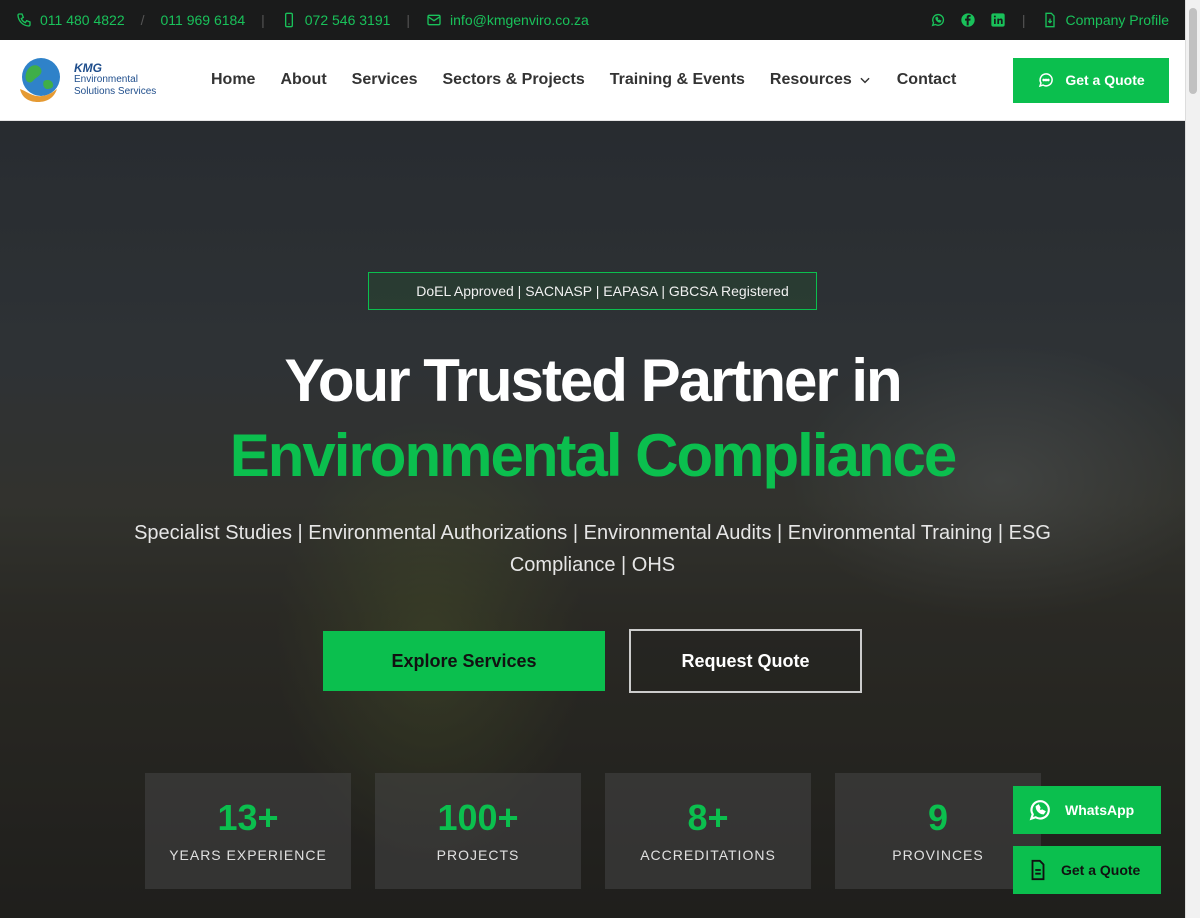 The width and height of the screenshot is (1200, 918). Describe the element at coordinates (998, 20) in the screenshot. I see `linkedin-icon` at that location.